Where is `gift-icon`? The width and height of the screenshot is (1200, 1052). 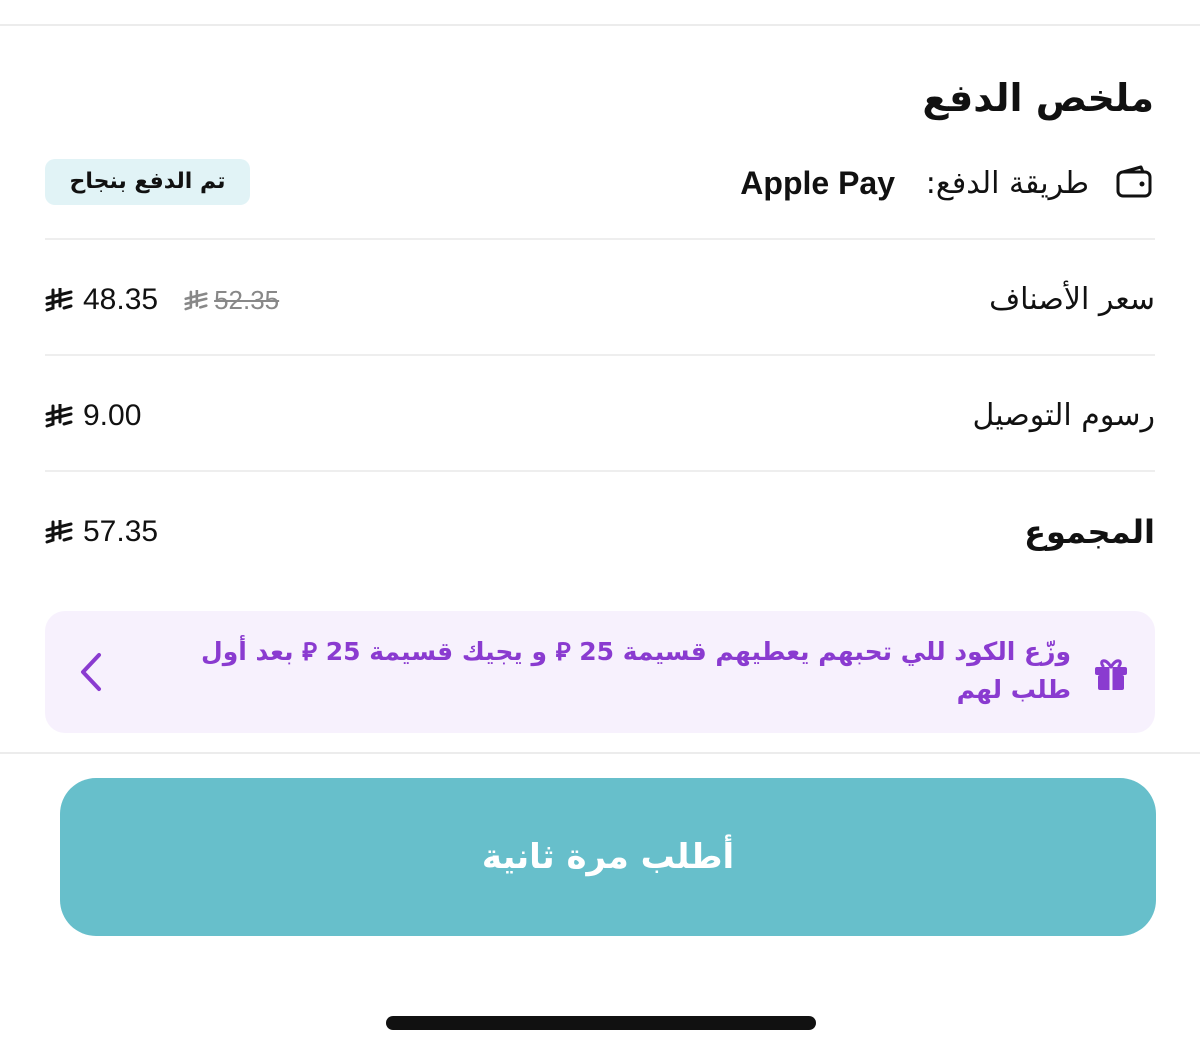 gift-icon is located at coordinates (1111, 674).